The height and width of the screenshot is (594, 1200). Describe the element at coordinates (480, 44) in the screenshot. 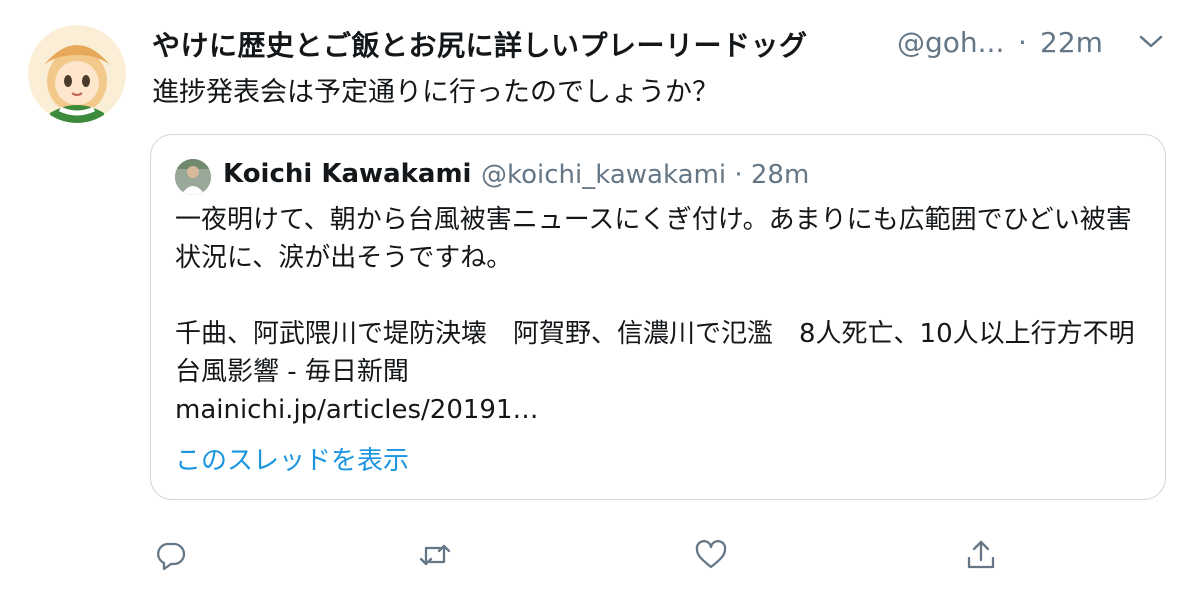

I see `display-name: やけに歴史とご飯とお尻に詳しいプレーリードッグ` at that location.